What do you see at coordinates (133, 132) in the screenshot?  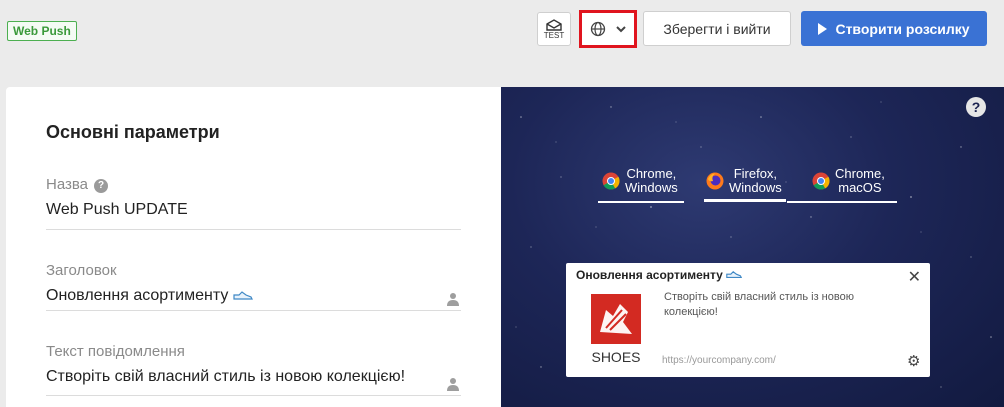 I see `section-title: Основні параметри` at bounding box center [133, 132].